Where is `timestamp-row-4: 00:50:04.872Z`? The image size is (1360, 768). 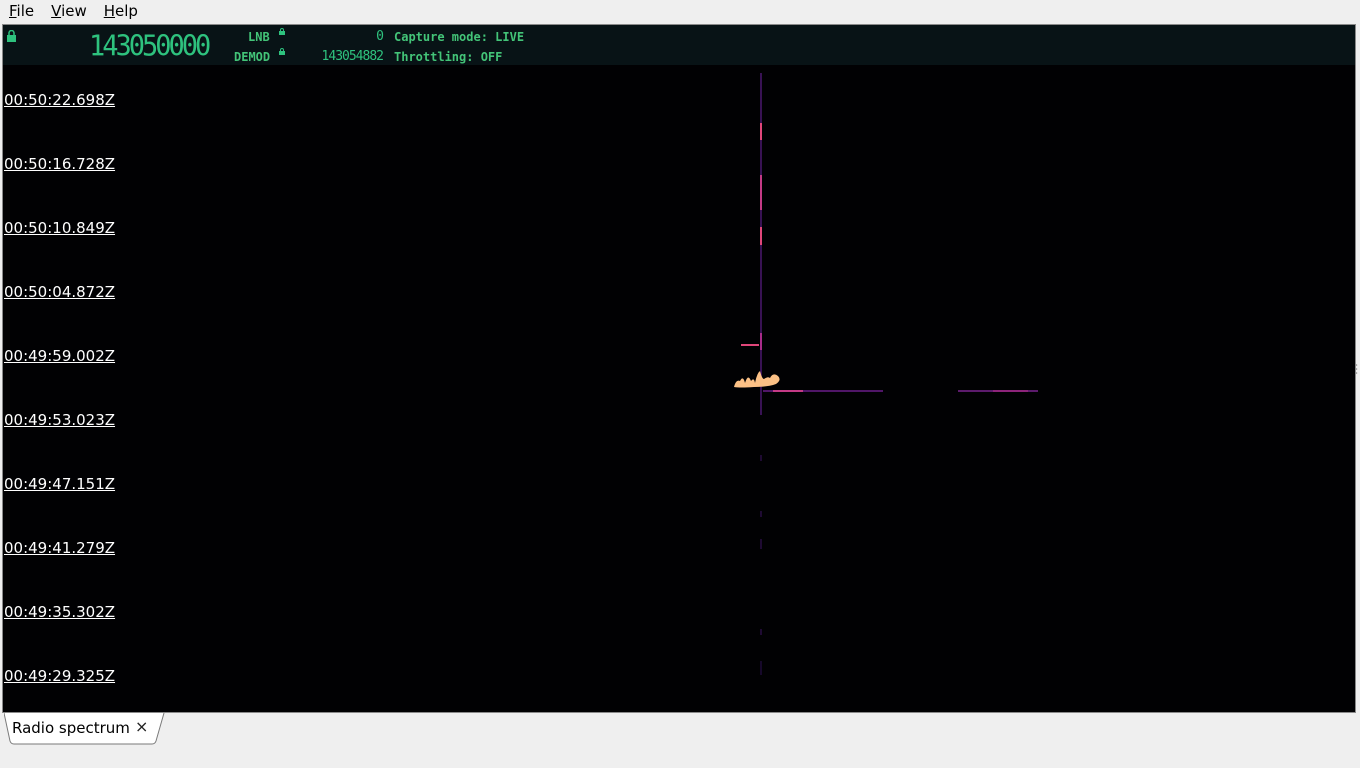
timestamp-row-4: 00:50:04.872Z is located at coordinates (59, 292).